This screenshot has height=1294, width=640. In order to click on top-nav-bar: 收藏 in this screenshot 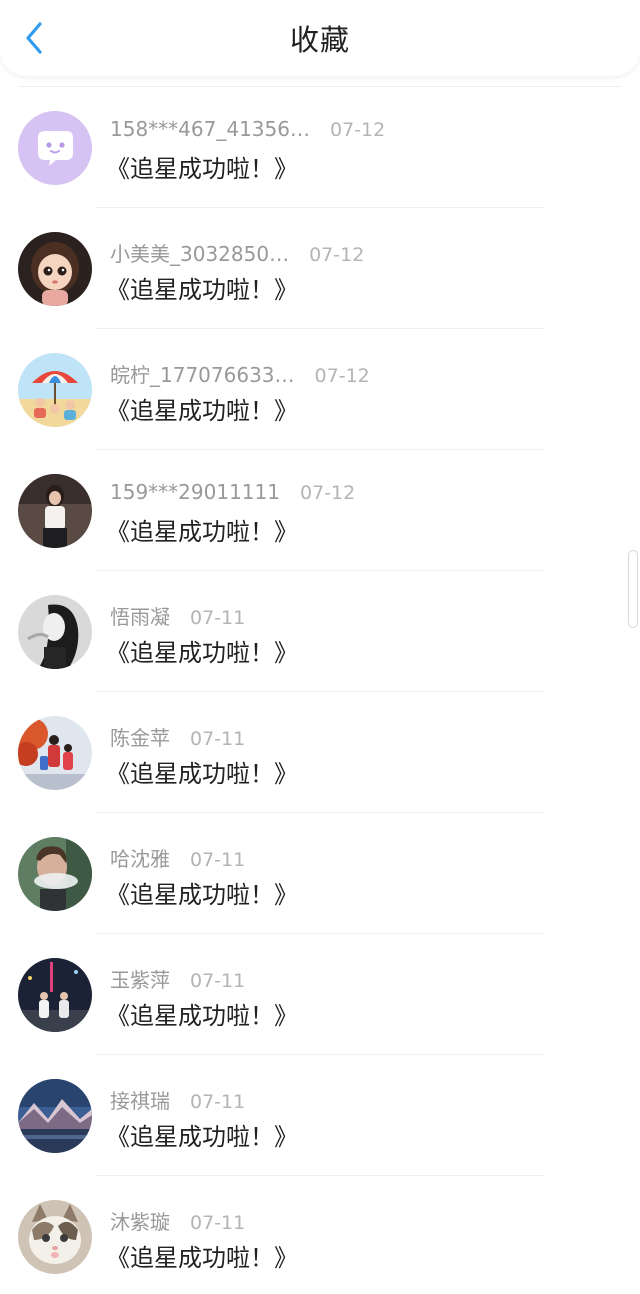, I will do `click(320, 38)`.